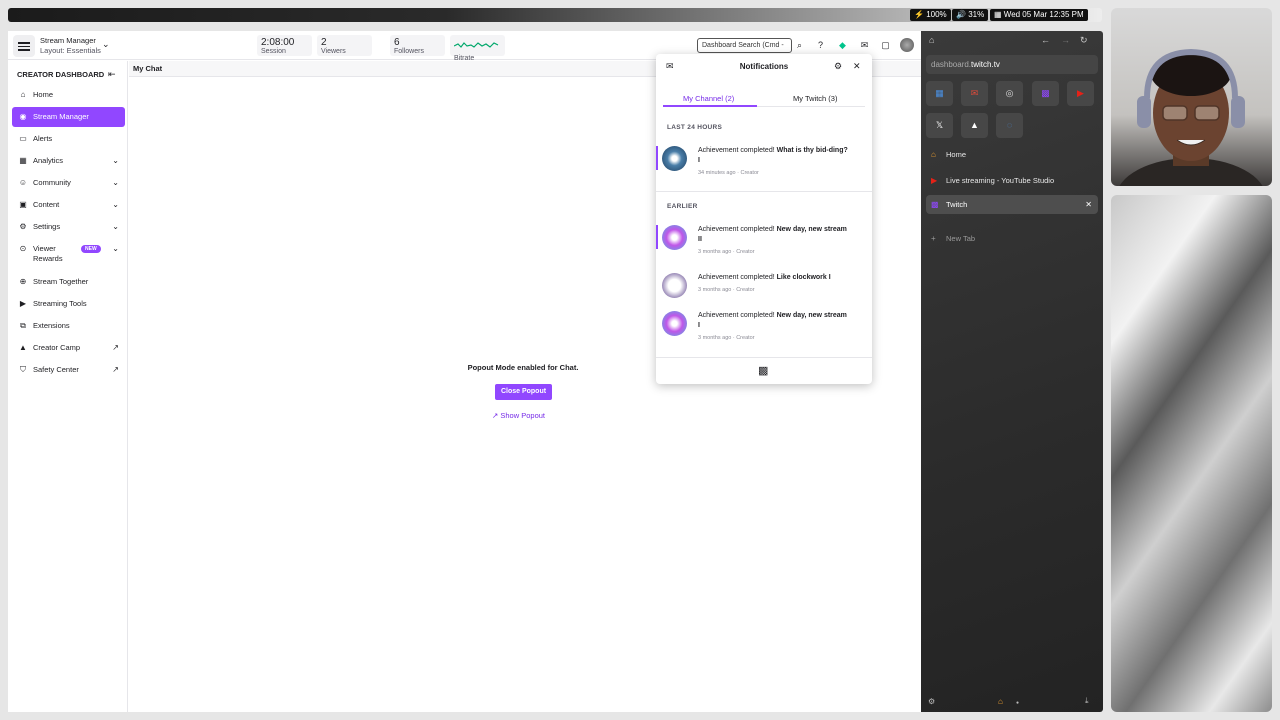  I want to click on inbox-icon: ✉, so click(864, 45).